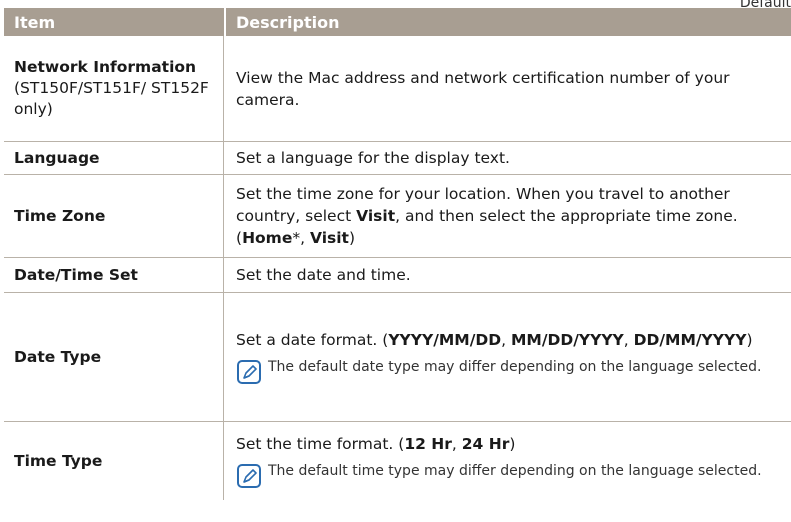  I want to click on item-cell: Date/Time Set, so click(114, 275).